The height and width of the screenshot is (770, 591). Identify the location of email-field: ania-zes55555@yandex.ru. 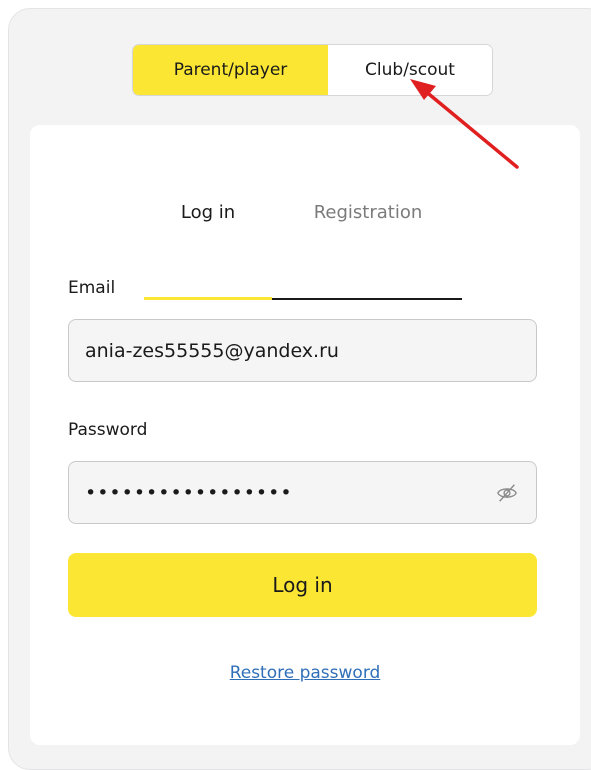
(302, 350).